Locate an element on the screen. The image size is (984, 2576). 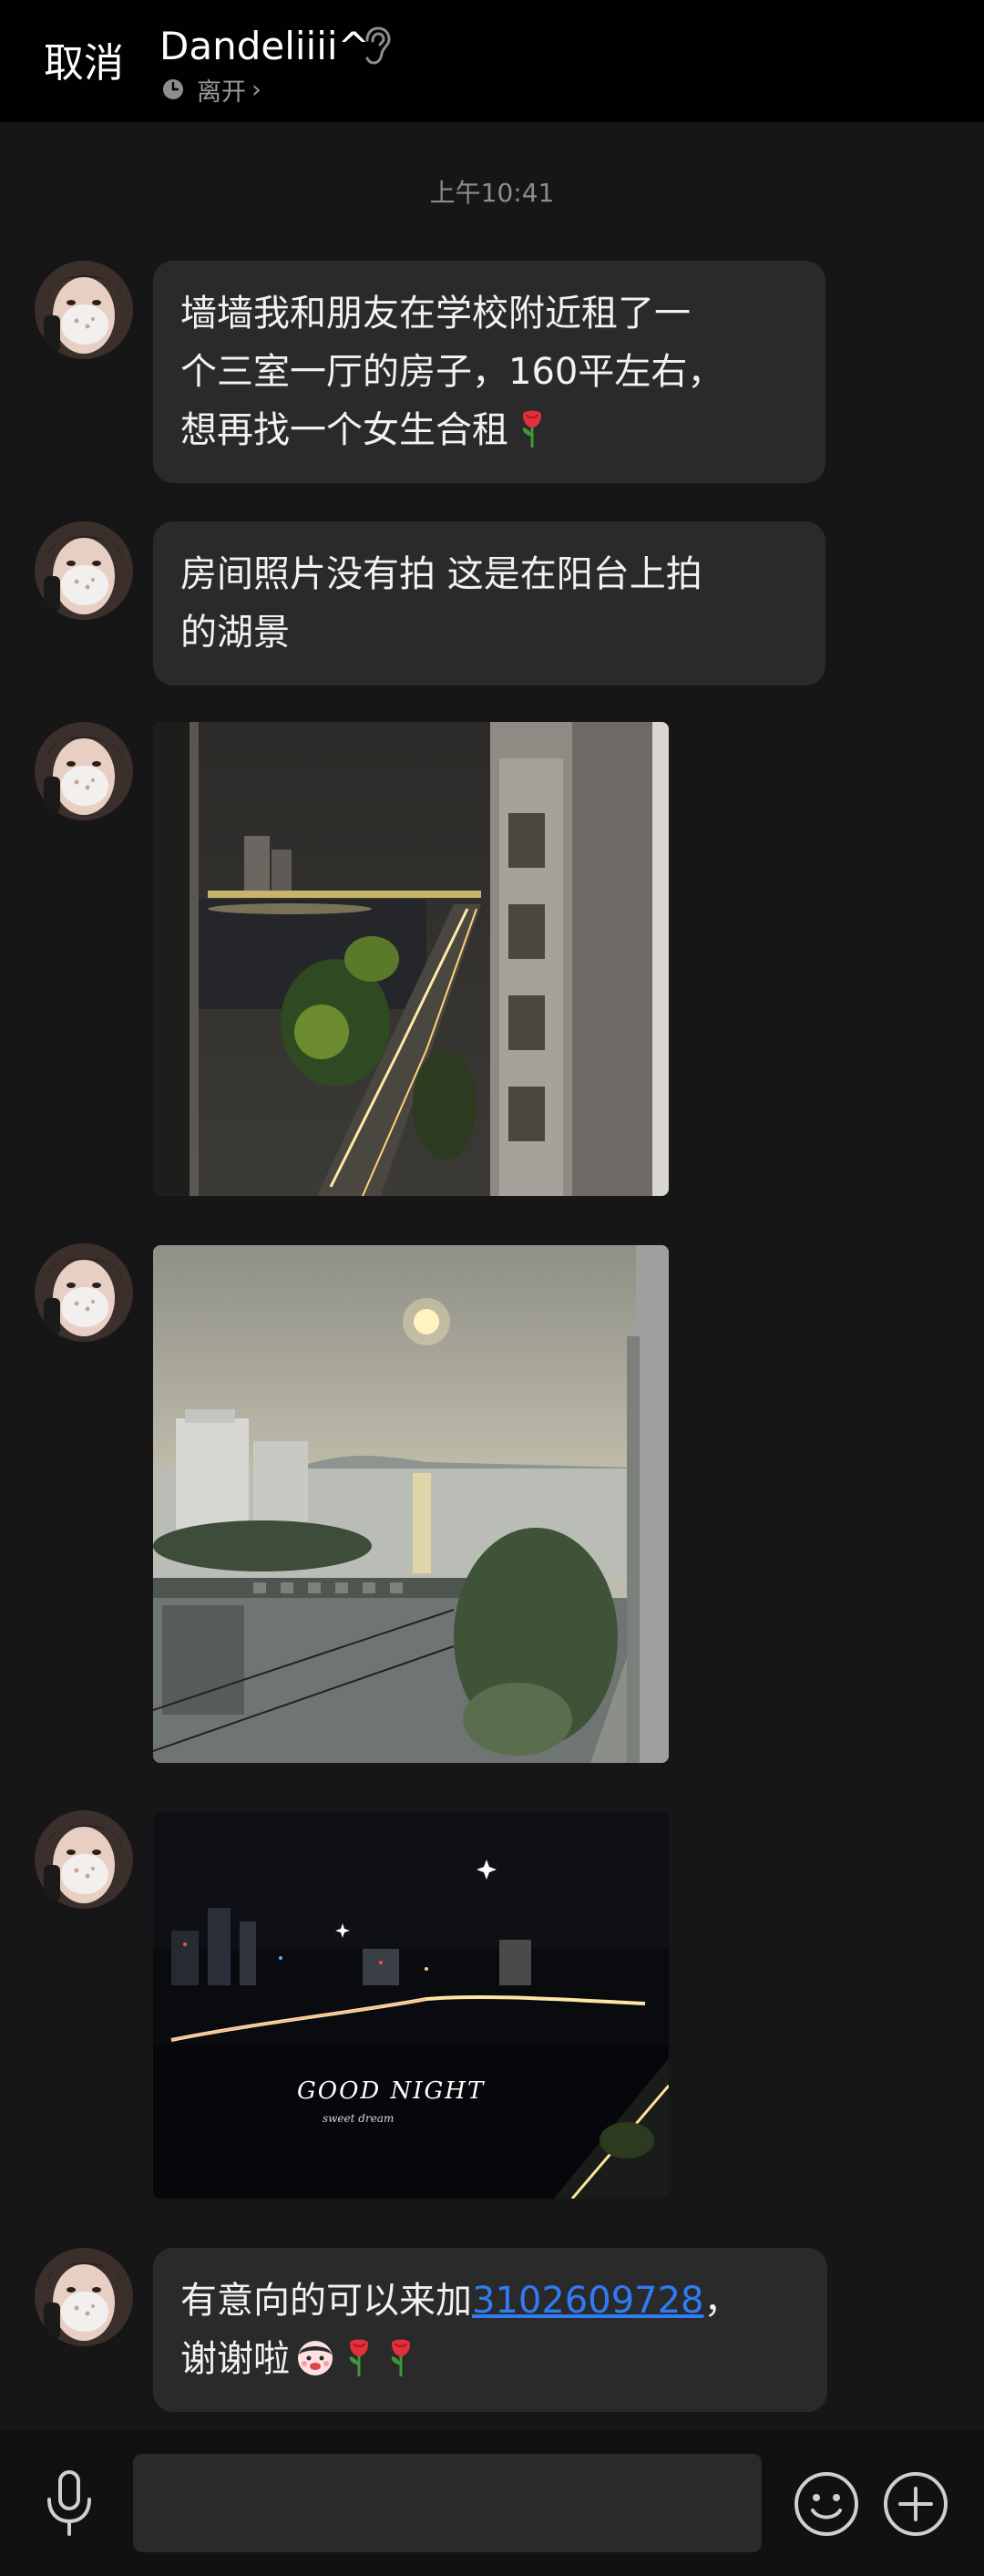
plus-icon is located at coordinates (915, 2504).